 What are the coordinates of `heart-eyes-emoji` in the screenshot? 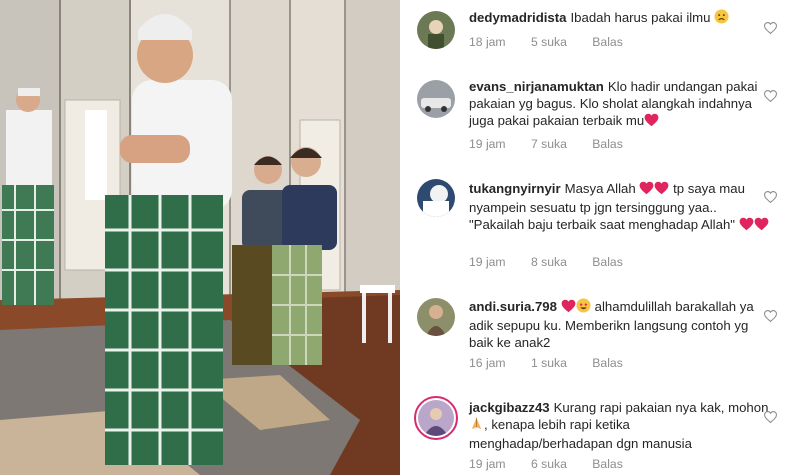 It's located at (583, 307).